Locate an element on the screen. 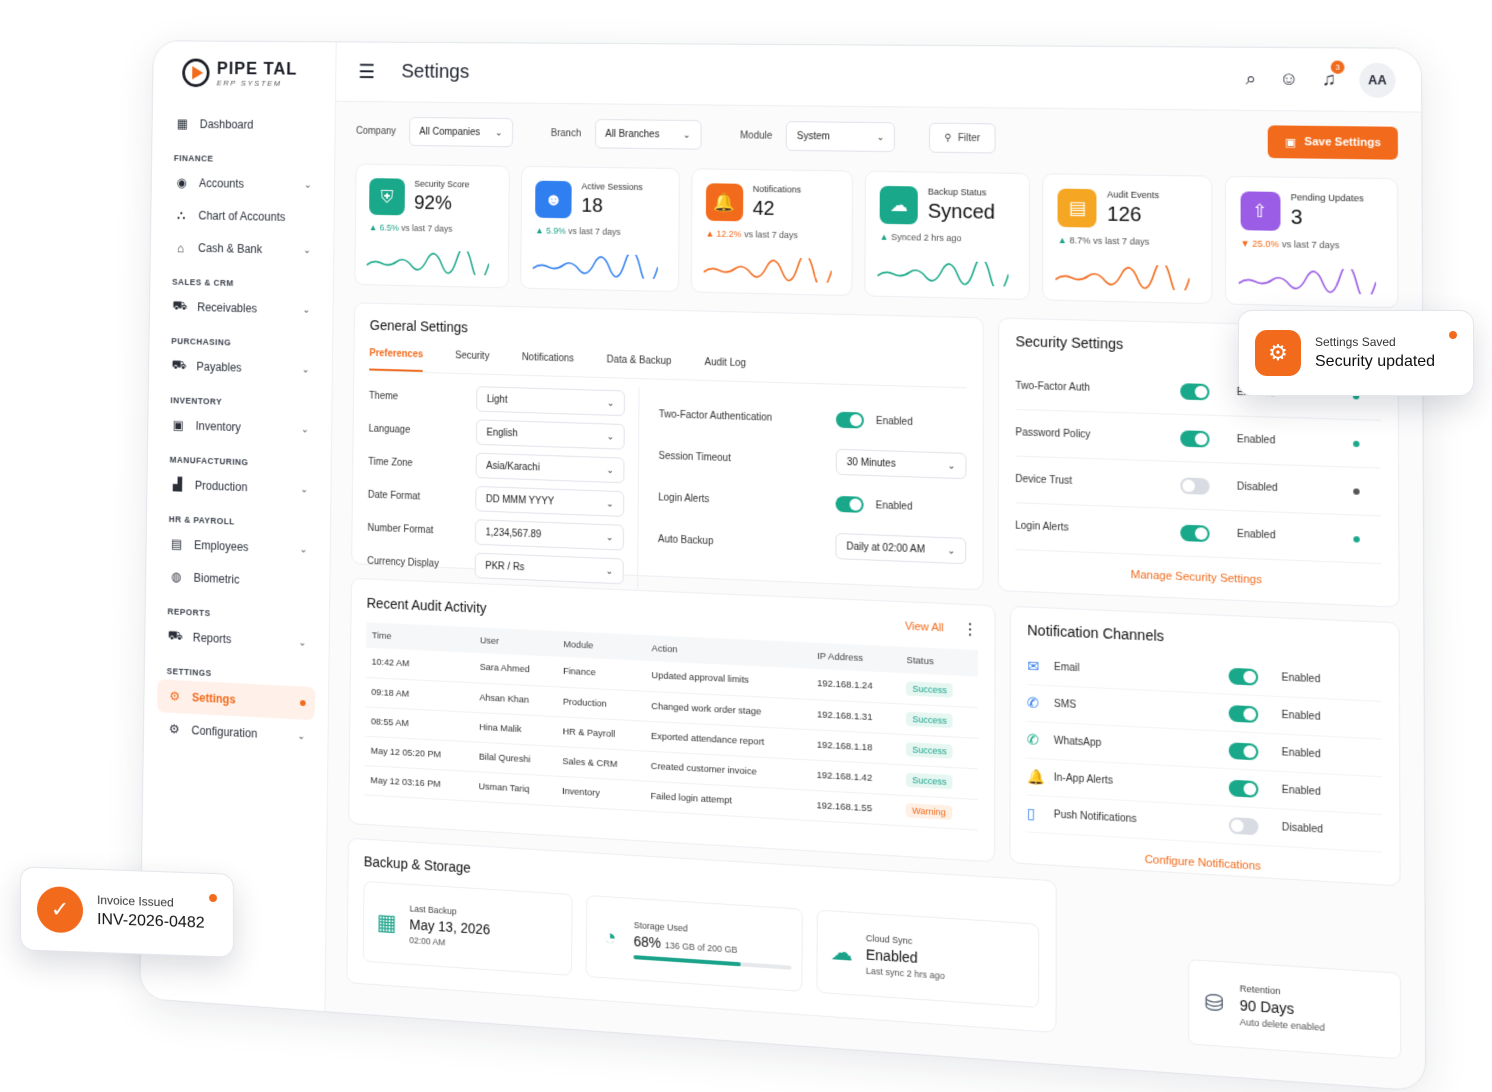 The image size is (1492, 1092). retention-value: 90 Days is located at coordinates (1282, 1008).